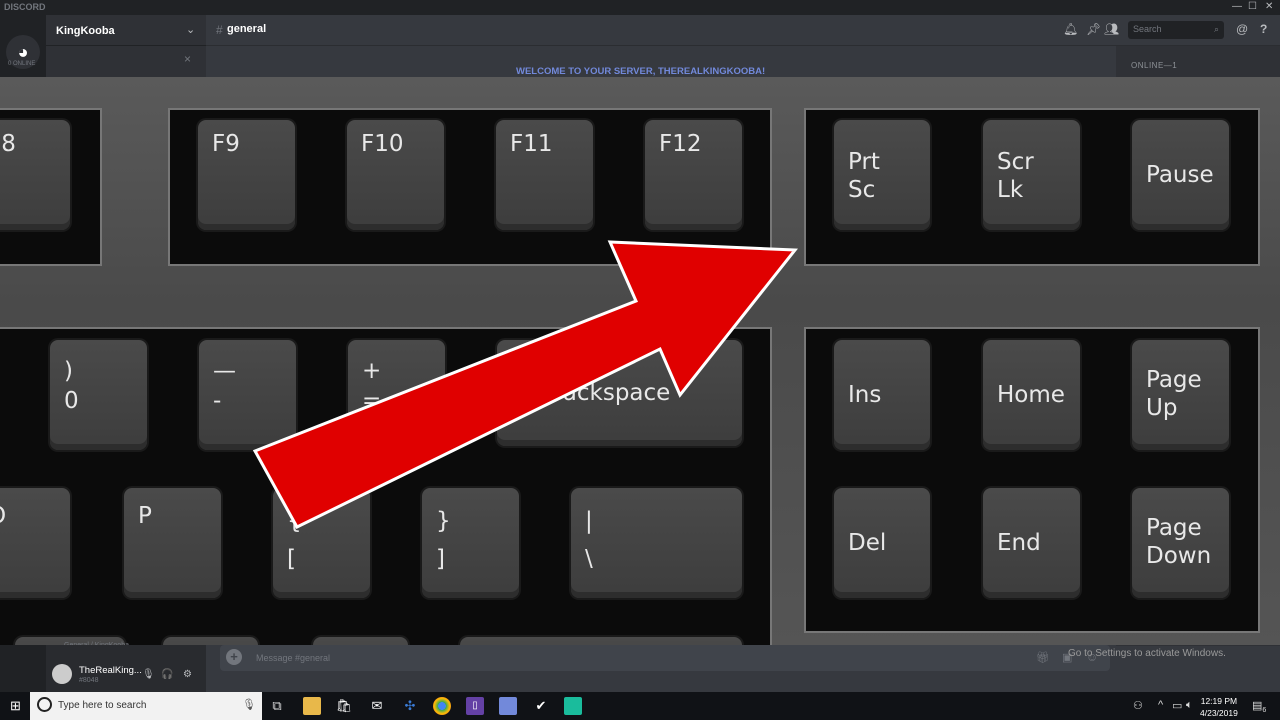 Image resolution: width=1280 pixels, height=720 pixels. I want to click on file-explorer-icon, so click(312, 706).